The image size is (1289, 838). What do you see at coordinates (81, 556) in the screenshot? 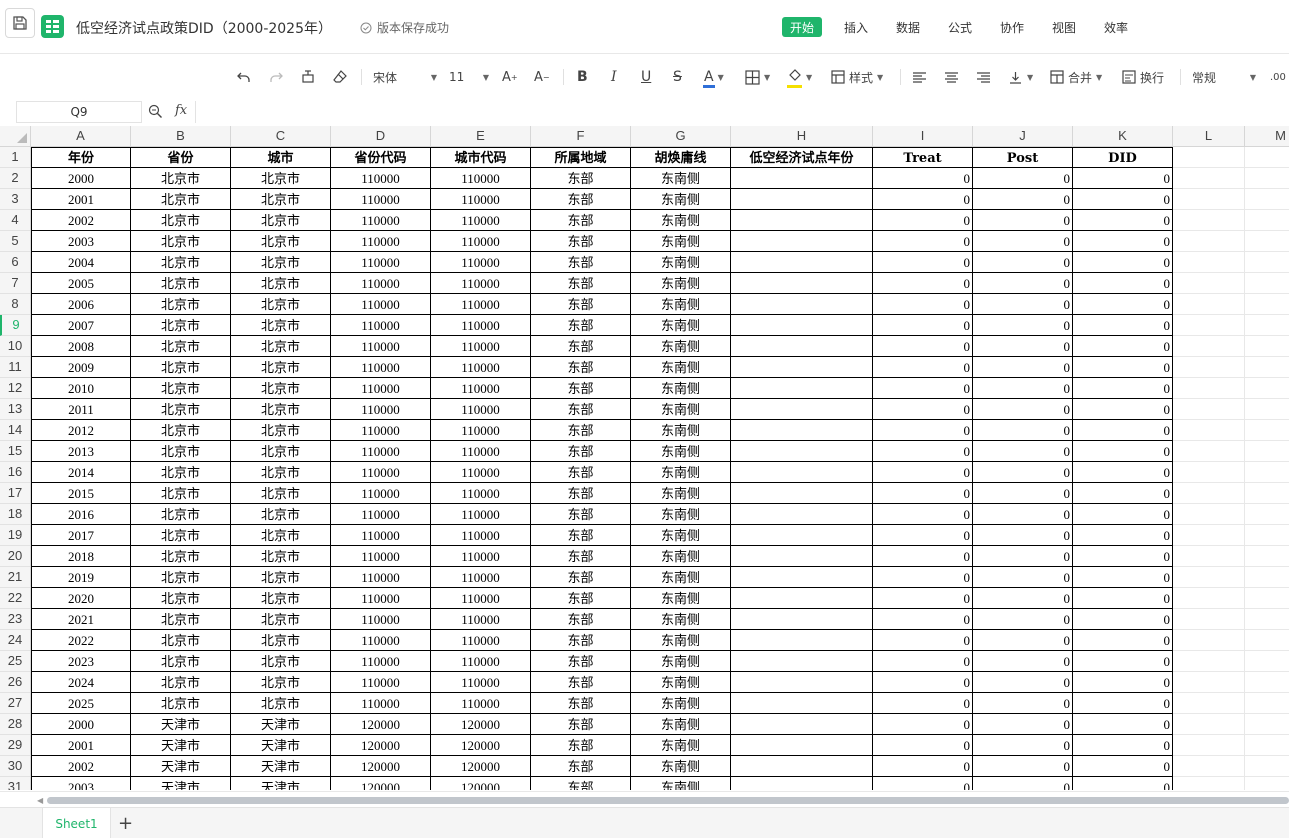
I see `data-cell: 2018` at bounding box center [81, 556].